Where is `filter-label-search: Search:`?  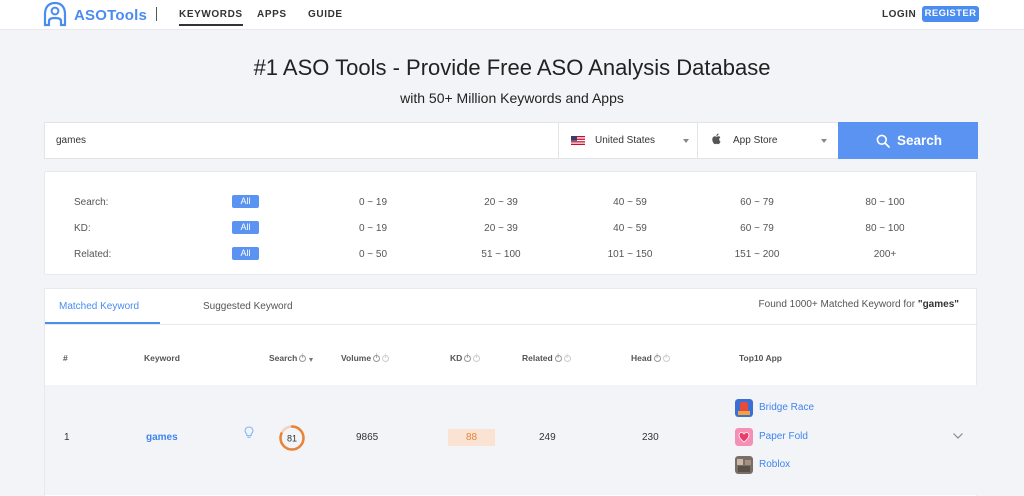 filter-label-search: Search: is located at coordinates (91, 202).